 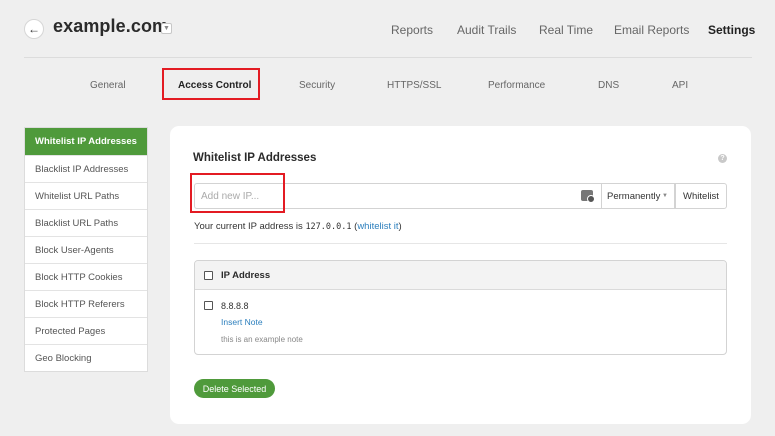 I want to click on highlight-ip-input, so click(x=237, y=193).